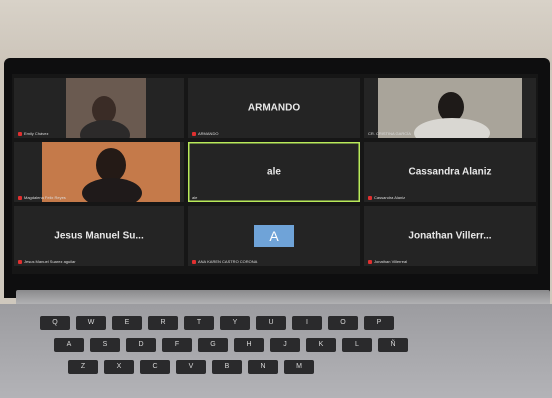 This screenshot has width=552, height=398. I want to click on participant-label: Emily Chávez, so click(33, 133).